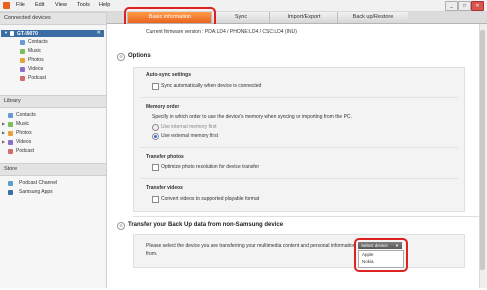 The image size is (487, 290). What do you see at coordinates (10, 183) in the screenshot?
I see `podcast-channel-icon` at bounding box center [10, 183].